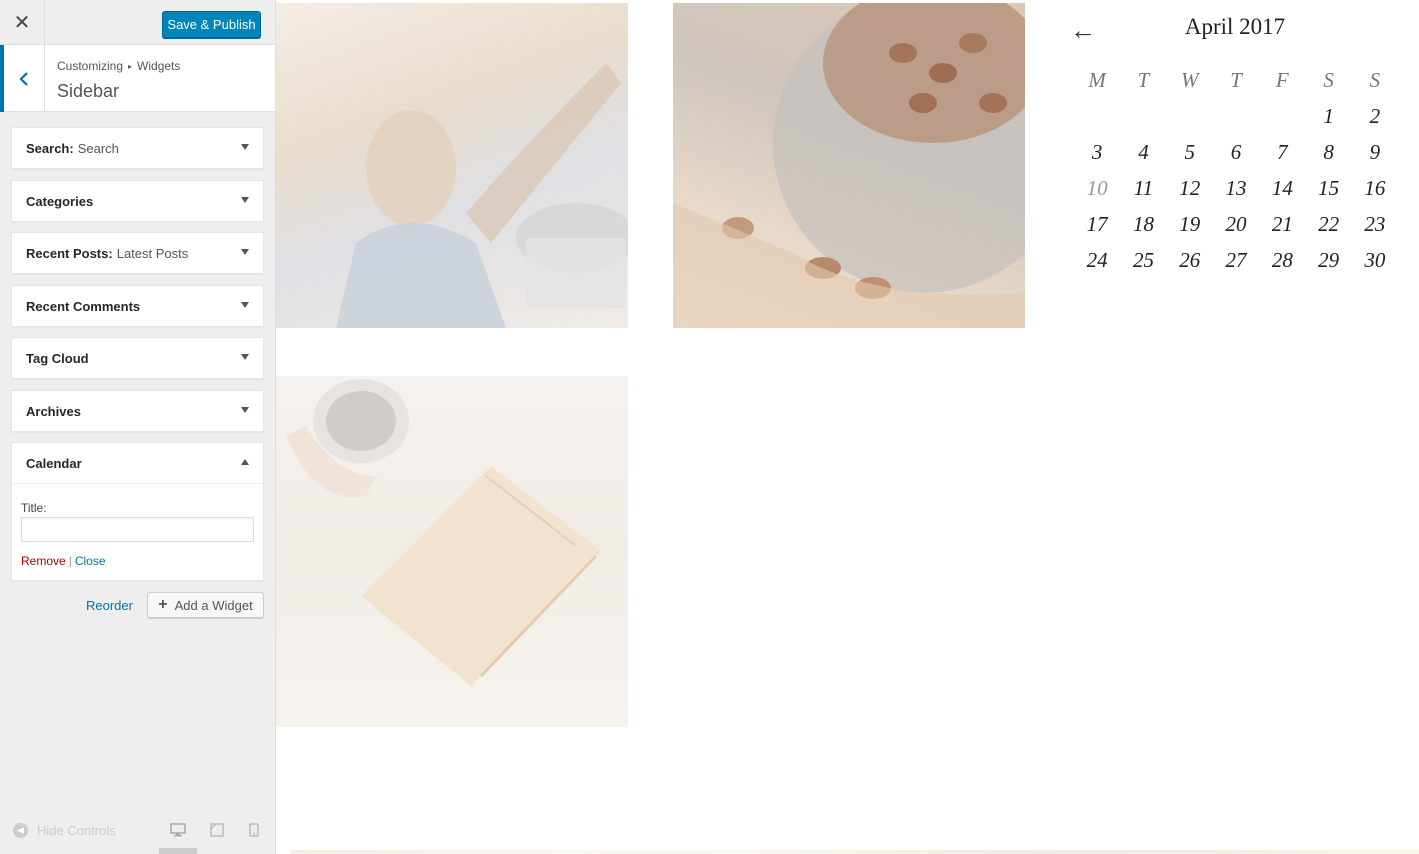 Image resolution: width=1419 pixels, height=854 pixels. What do you see at coordinates (137, 463) in the screenshot?
I see `widget-header: Calendar` at bounding box center [137, 463].